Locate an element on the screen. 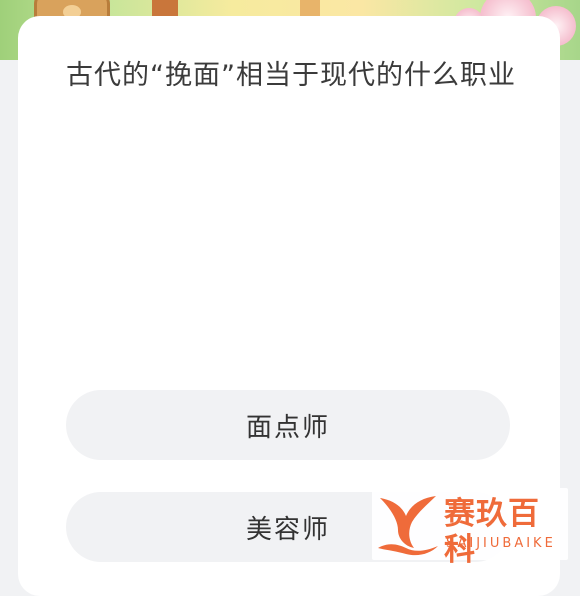 The height and width of the screenshot is (596, 580). answer-option-1: 面点师 is located at coordinates (288, 425).